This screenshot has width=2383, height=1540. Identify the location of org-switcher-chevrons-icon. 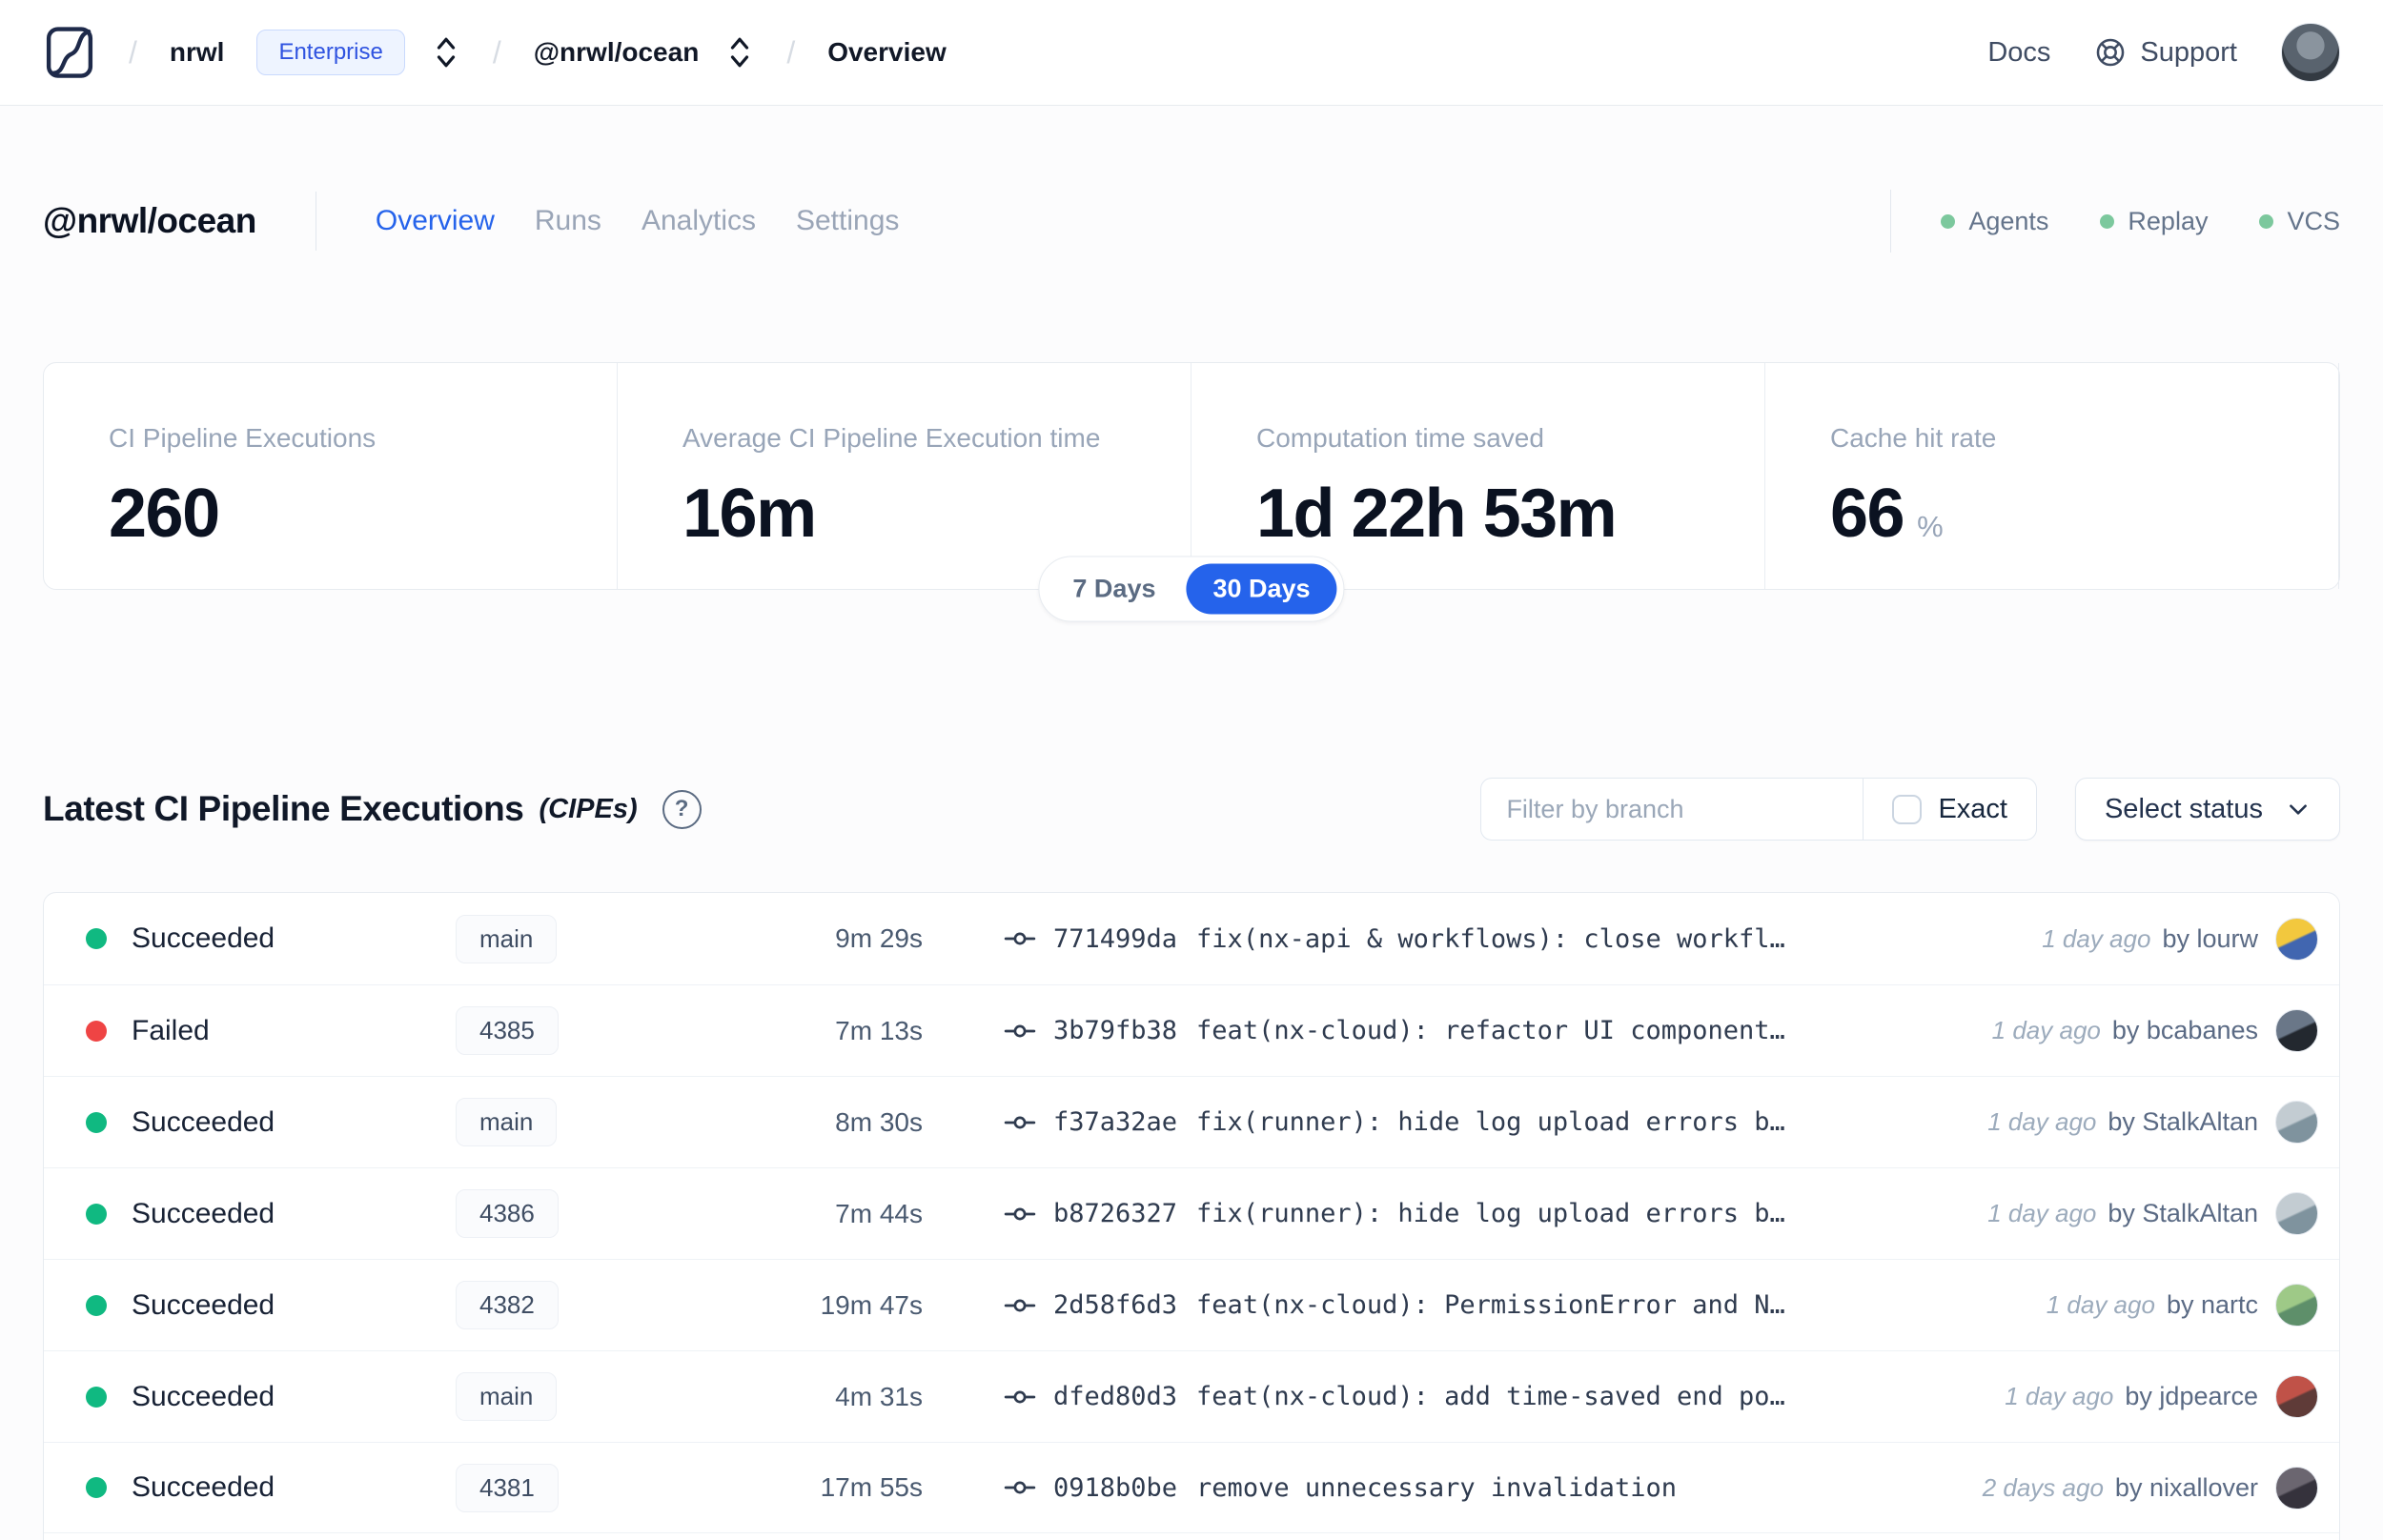
(446, 52).